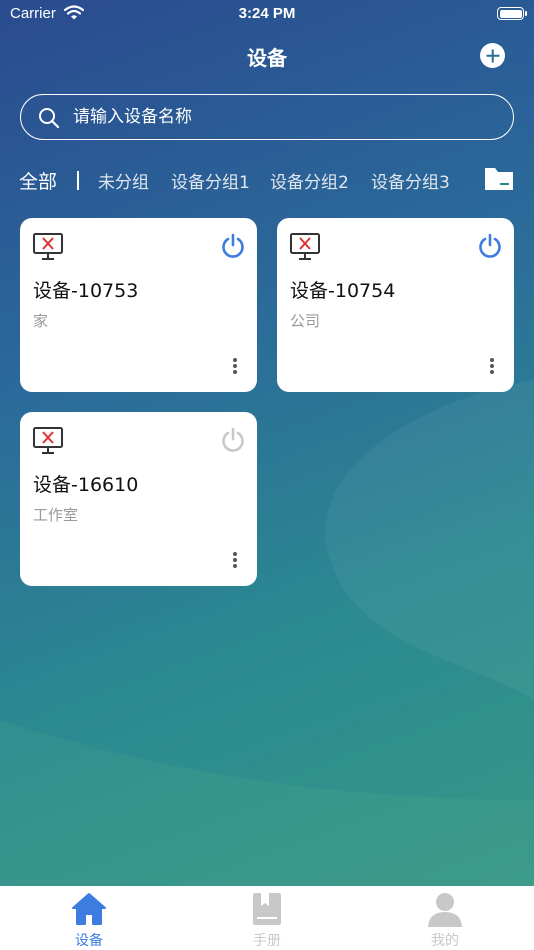 The image size is (534, 950). I want to click on group-tabs: 全部 未分组 设备分组1 设备分组2 设备分组3, so click(267, 180).